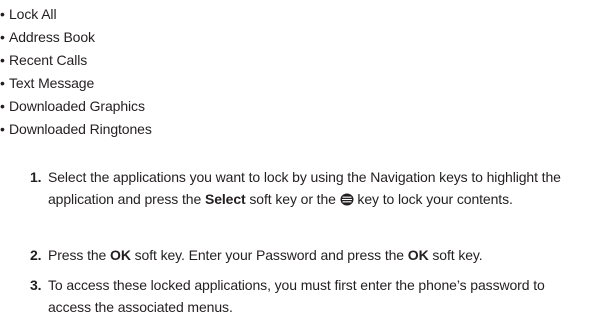  What do you see at coordinates (52, 83) in the screenshot?
I see `list-item-label: Text Message` at bounding box center [52, 83].